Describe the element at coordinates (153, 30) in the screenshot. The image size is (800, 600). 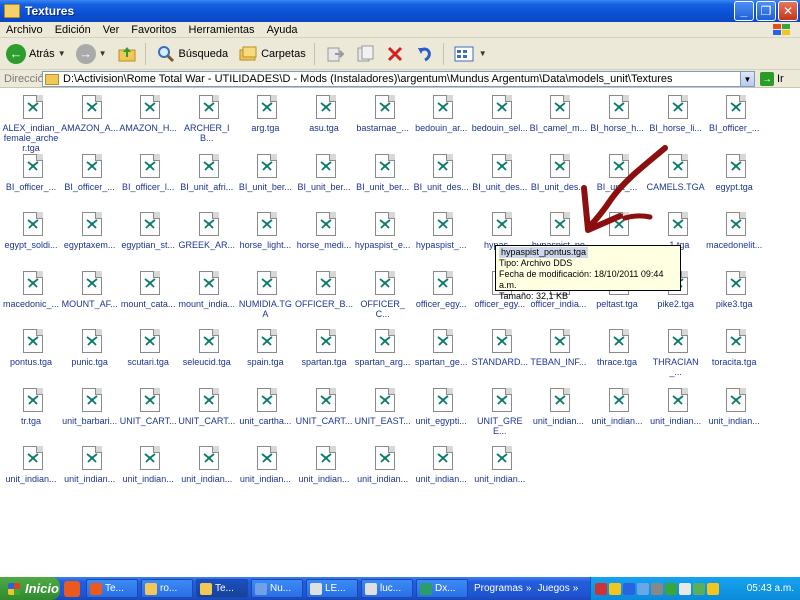
I see `menu-favoritos: Favoritos` at that location.